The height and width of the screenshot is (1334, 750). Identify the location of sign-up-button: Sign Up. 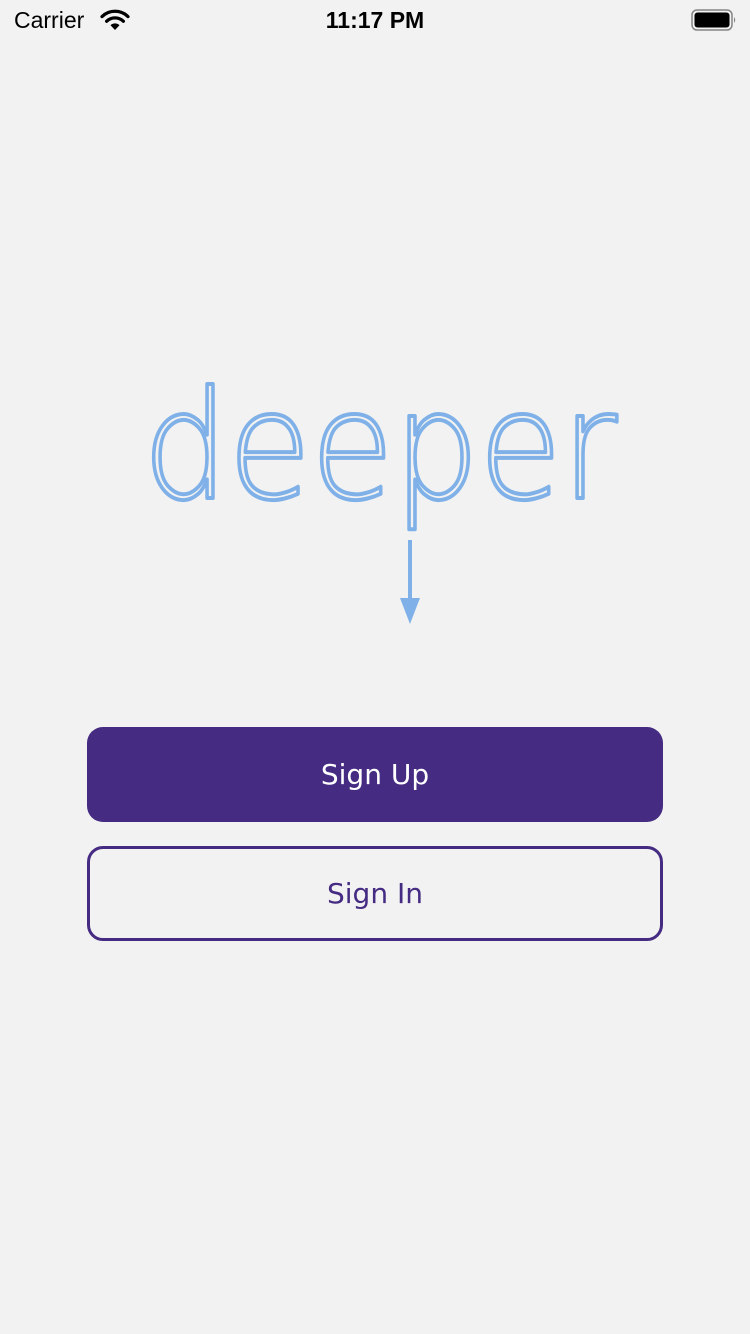
(375, 774).